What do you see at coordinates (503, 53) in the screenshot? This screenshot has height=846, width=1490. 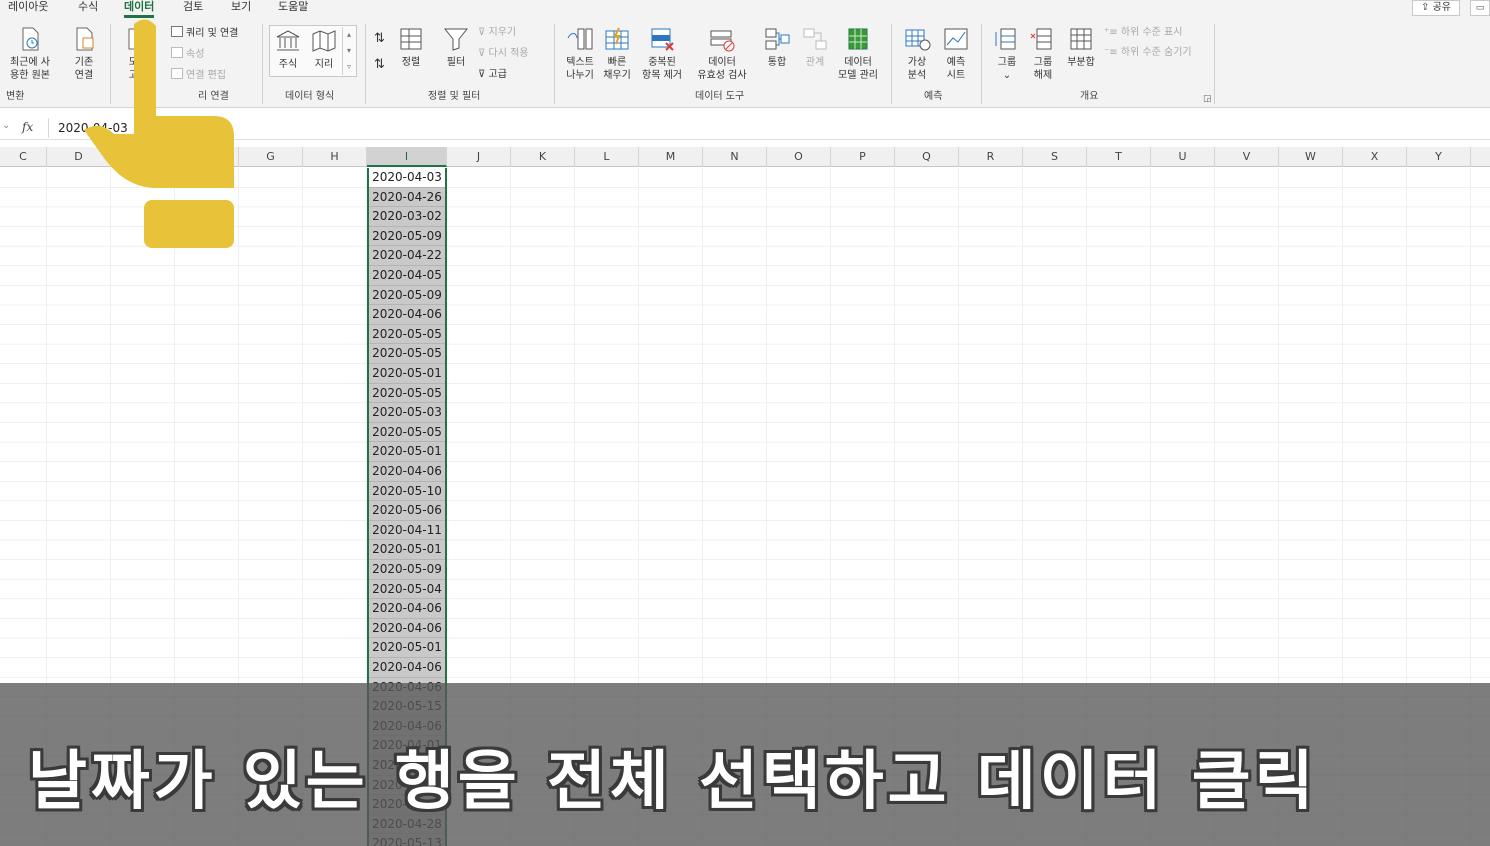 I see `reapply-filter-button: ⊽ 다시 적용` at bounding box center [503, 53].